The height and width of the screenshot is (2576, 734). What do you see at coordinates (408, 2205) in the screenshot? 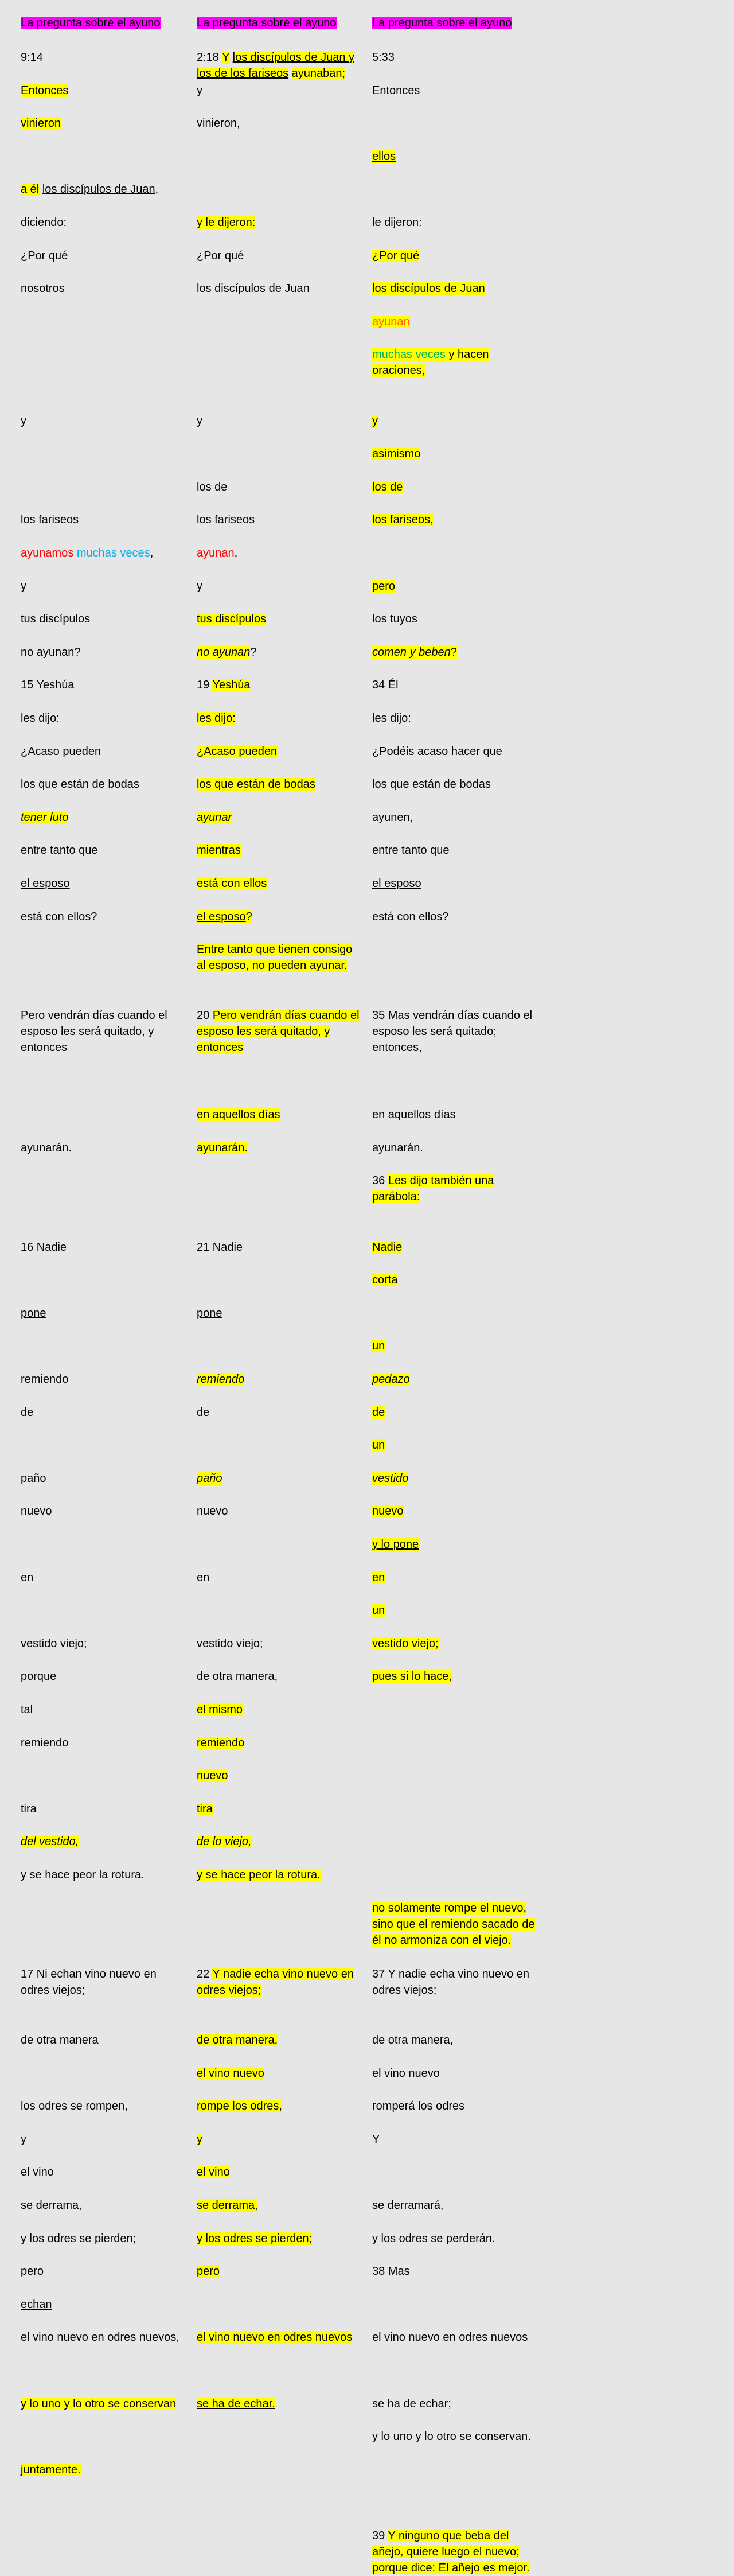
I see `text-segment: se derramará,` at bounding box center [408, 2205].